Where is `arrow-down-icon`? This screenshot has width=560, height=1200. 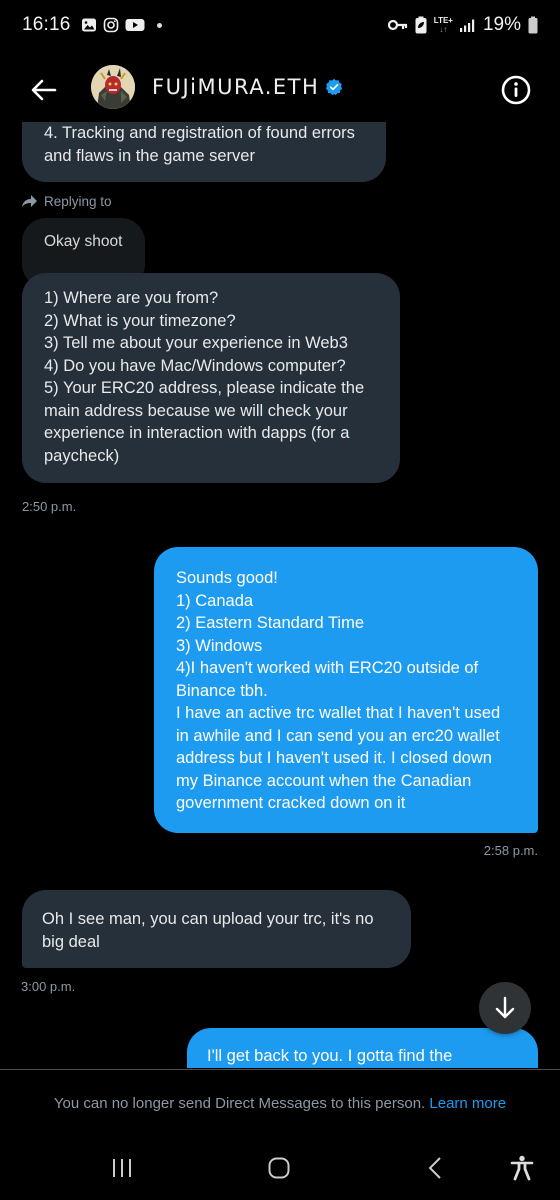
arrow-down-icon is located at coordinates (505, 1007).